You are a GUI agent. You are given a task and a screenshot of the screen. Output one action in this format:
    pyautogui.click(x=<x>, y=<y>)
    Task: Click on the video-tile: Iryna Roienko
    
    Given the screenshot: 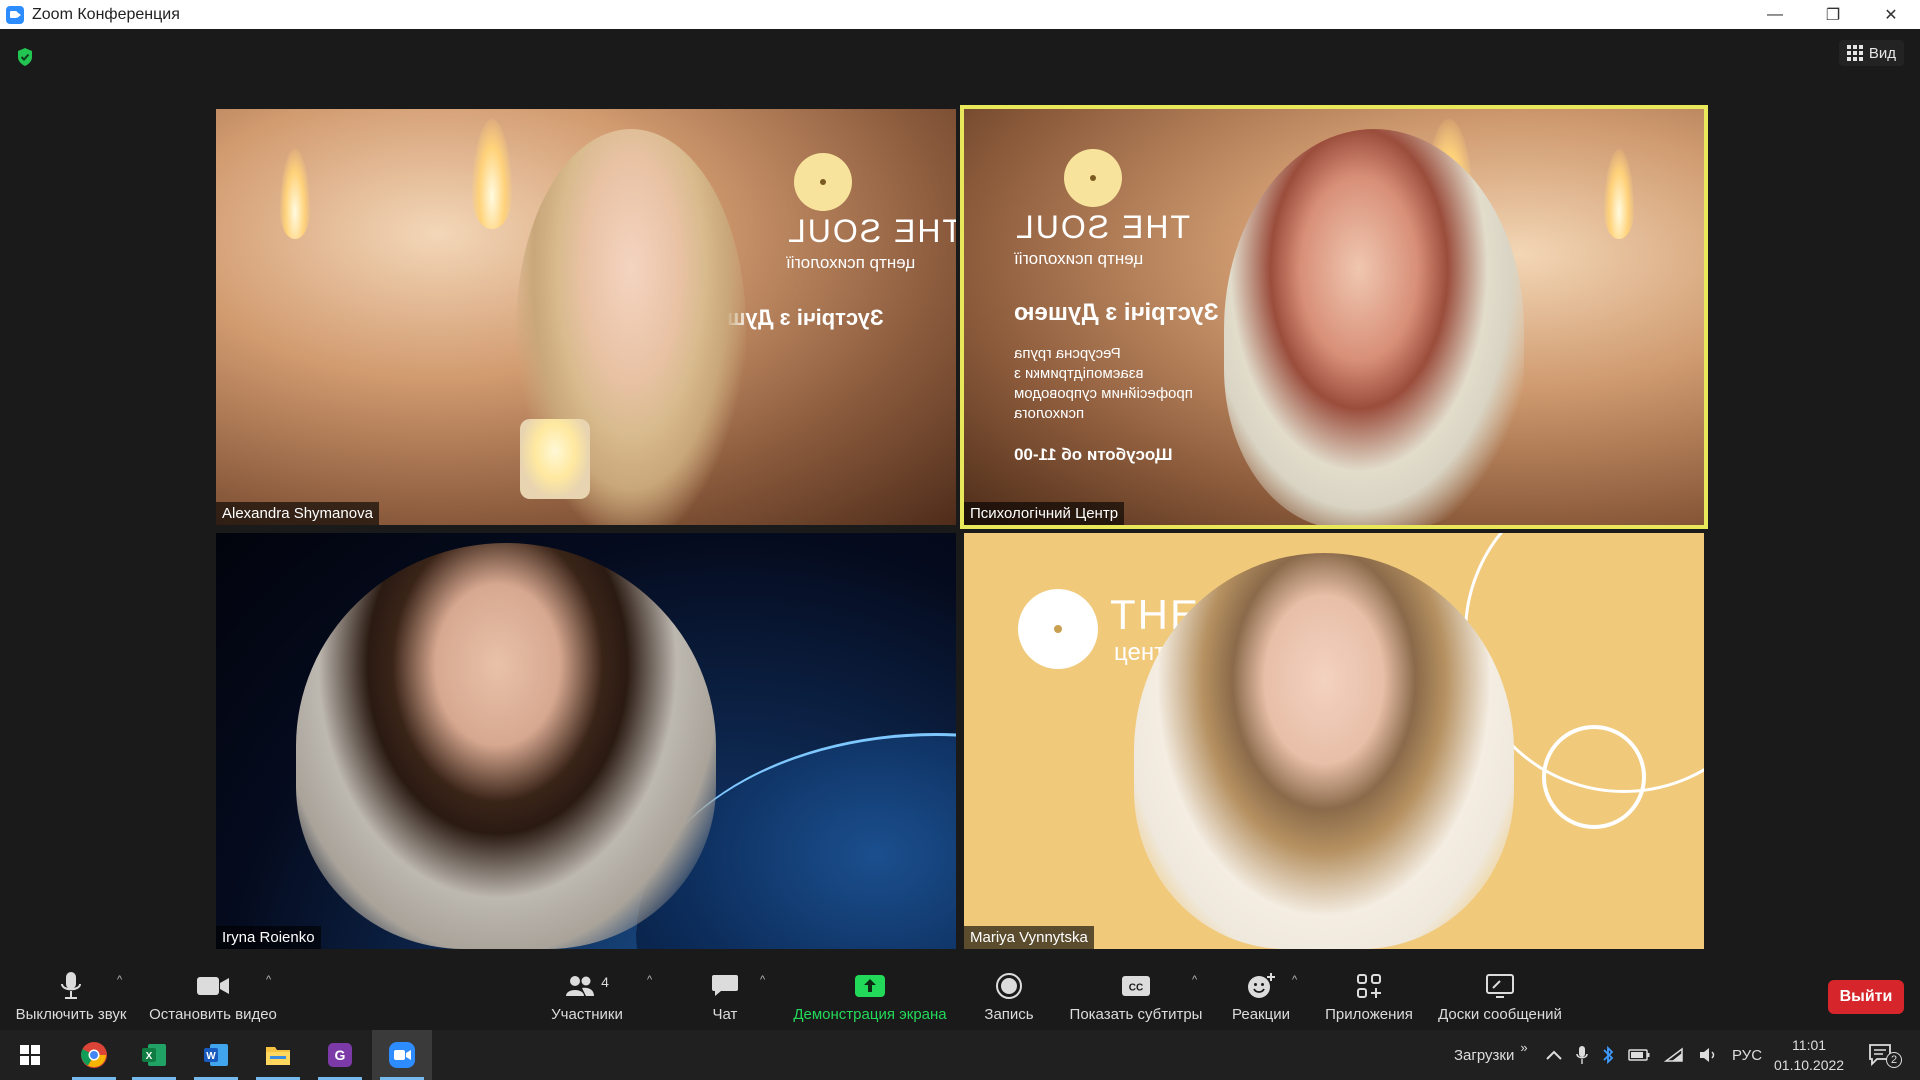 What is the action you would take?
    pyautogui.click(x=586, y=741)
    